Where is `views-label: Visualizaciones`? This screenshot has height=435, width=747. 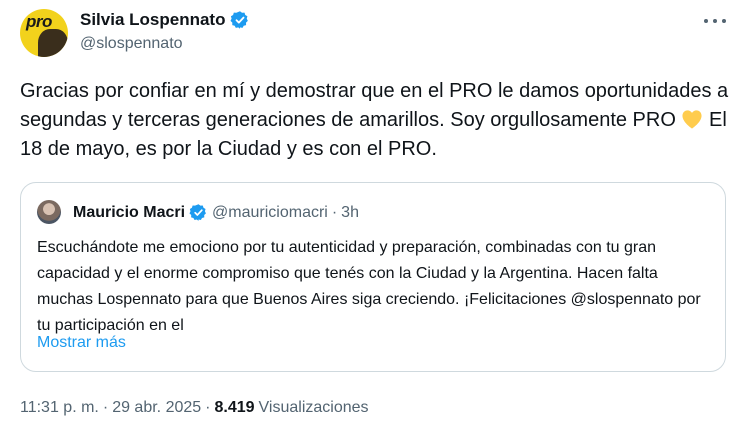
views-label: Visualizaciones is located at coordinates (313, 407).